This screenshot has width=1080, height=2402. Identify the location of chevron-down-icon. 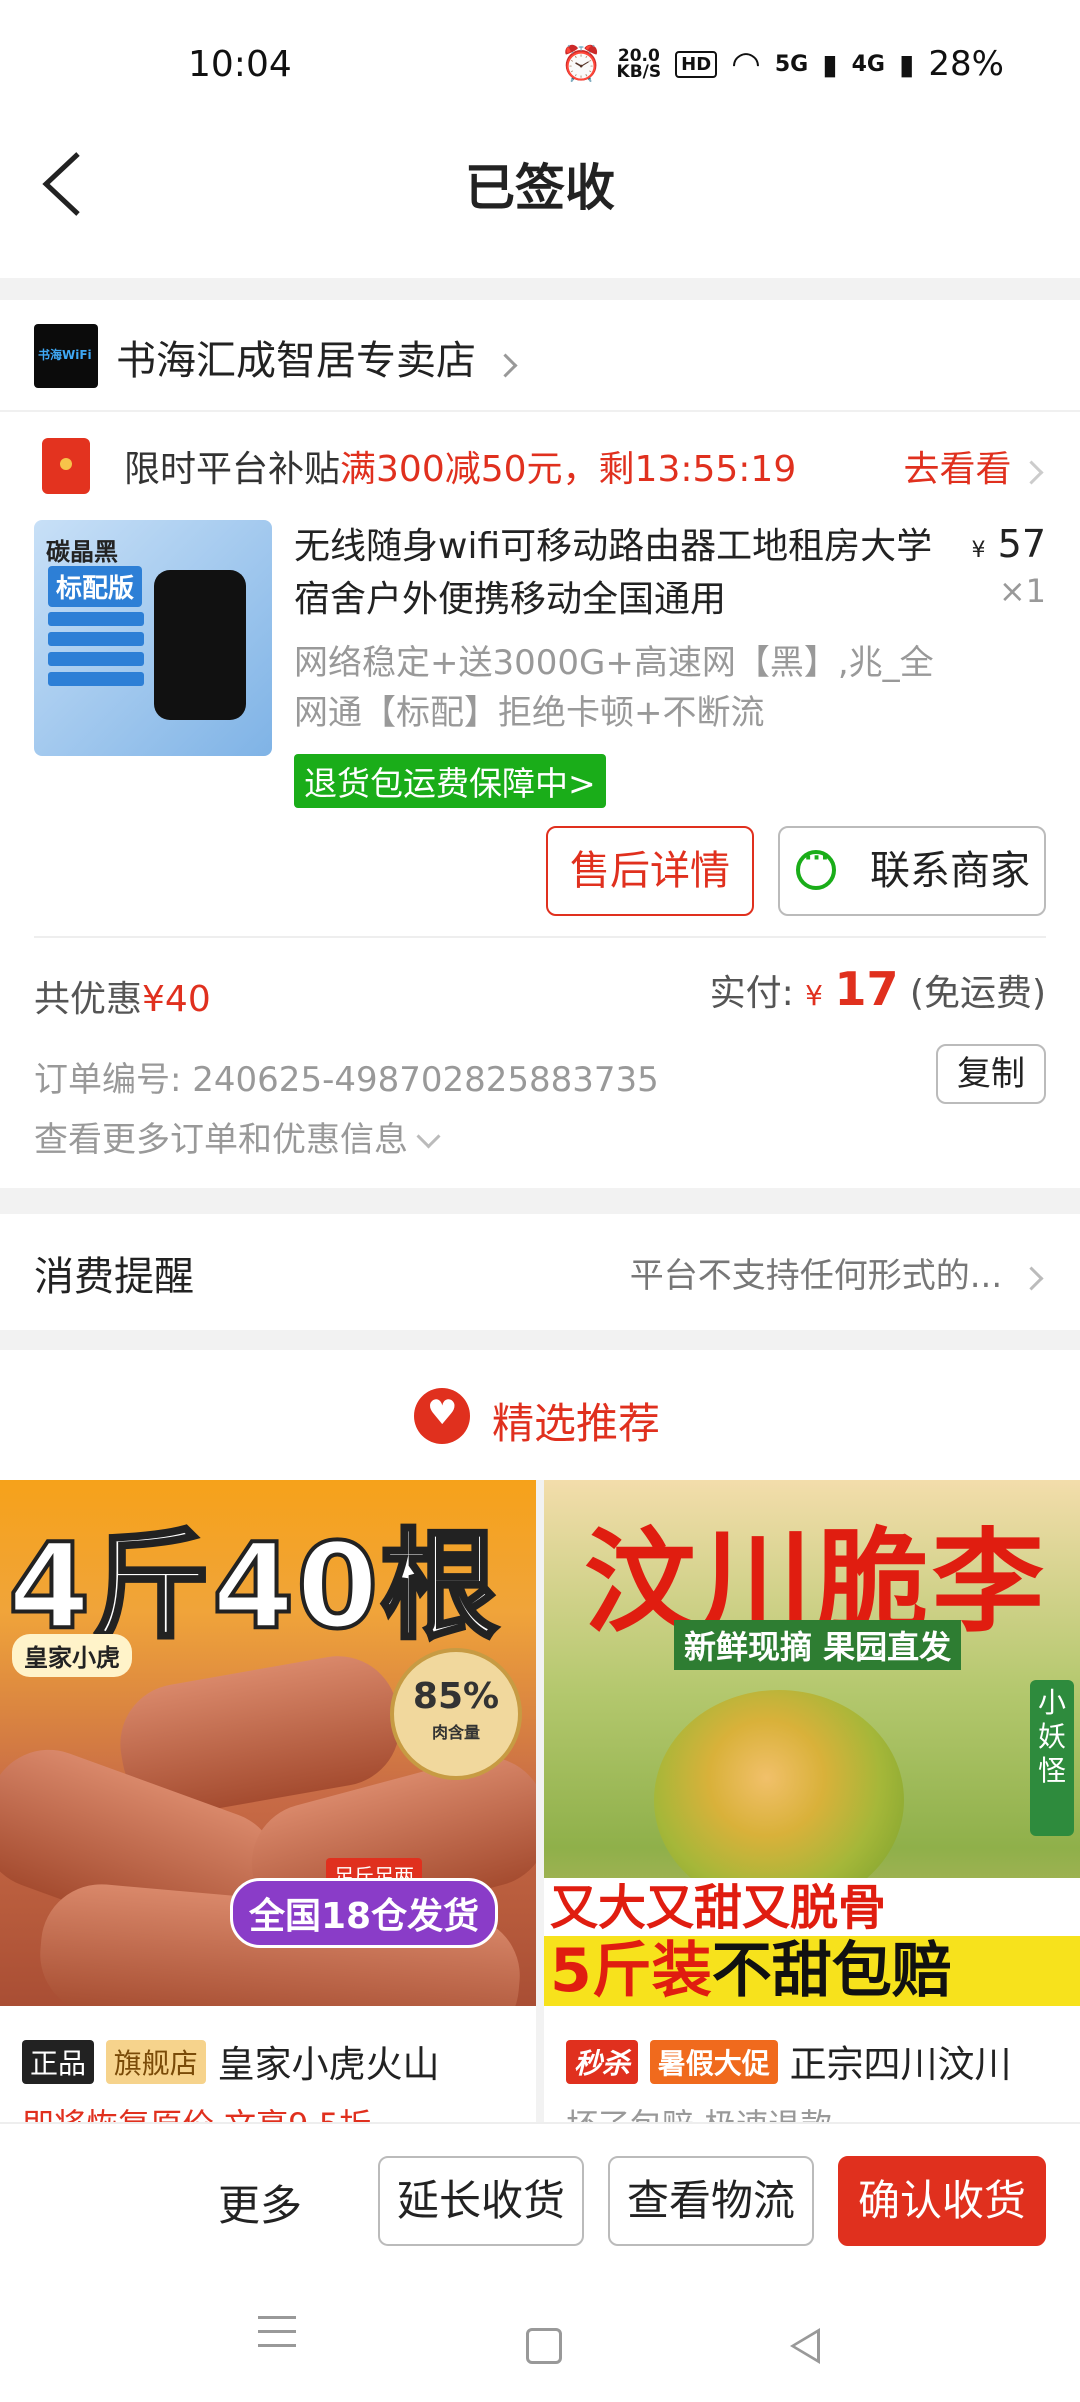
(428, 1136).